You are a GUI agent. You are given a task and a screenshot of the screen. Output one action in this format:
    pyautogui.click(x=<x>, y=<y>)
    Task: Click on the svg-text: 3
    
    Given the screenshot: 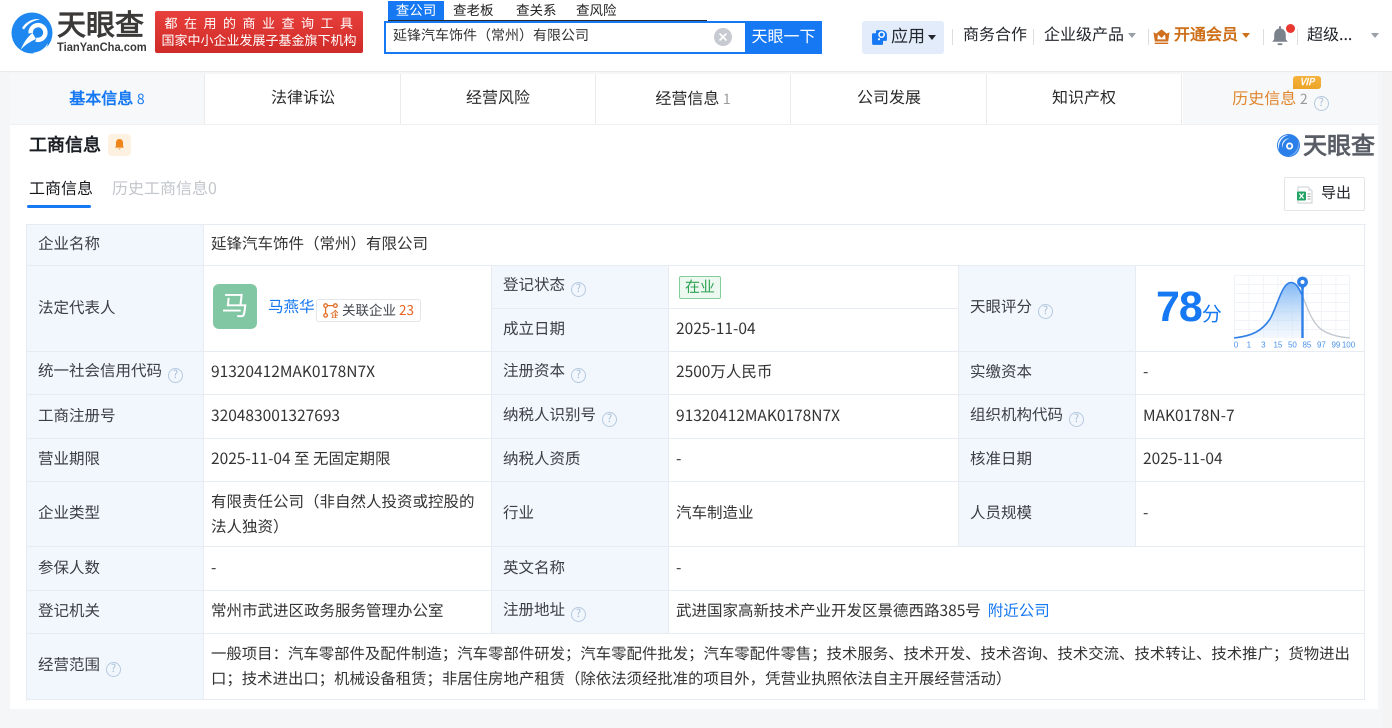 What is the action you would take?
    pyautogui.click(x=1263, y=345)
    